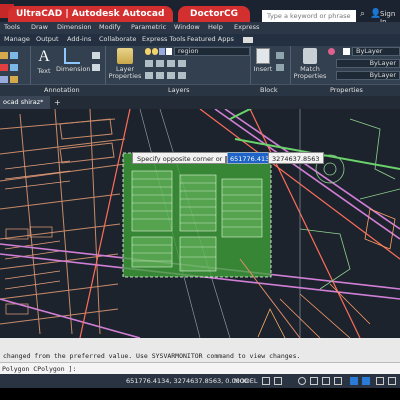 The image size is (400, 400). I want to click on coord-y-input: 3274637.8563, so click(296, 158).